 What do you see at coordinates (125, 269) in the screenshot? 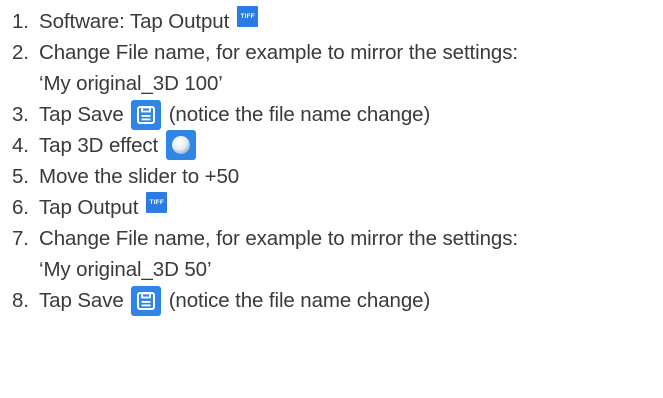
I see `step-text-continuation: ‘My original_3D 50’` at bounding box center [125, 269].